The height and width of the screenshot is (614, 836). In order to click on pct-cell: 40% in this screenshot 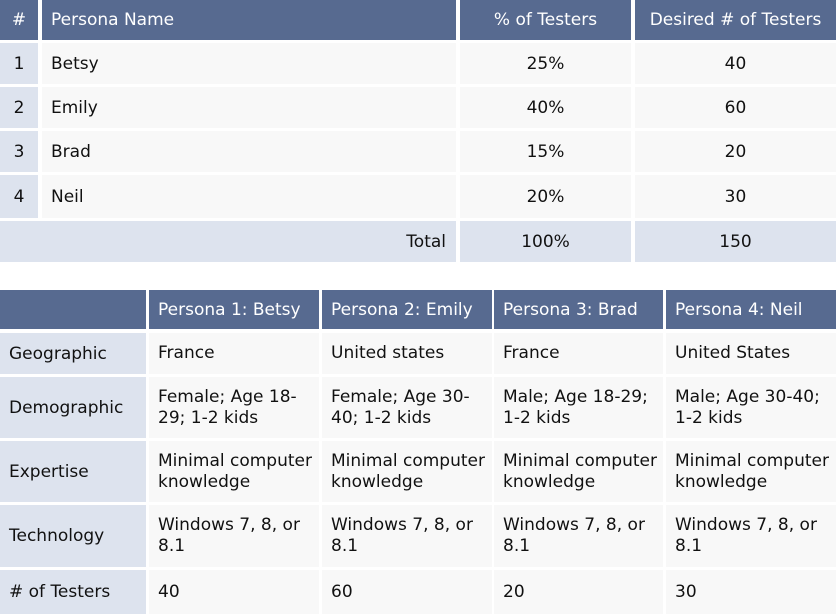, I will do `click(545, 107)`.